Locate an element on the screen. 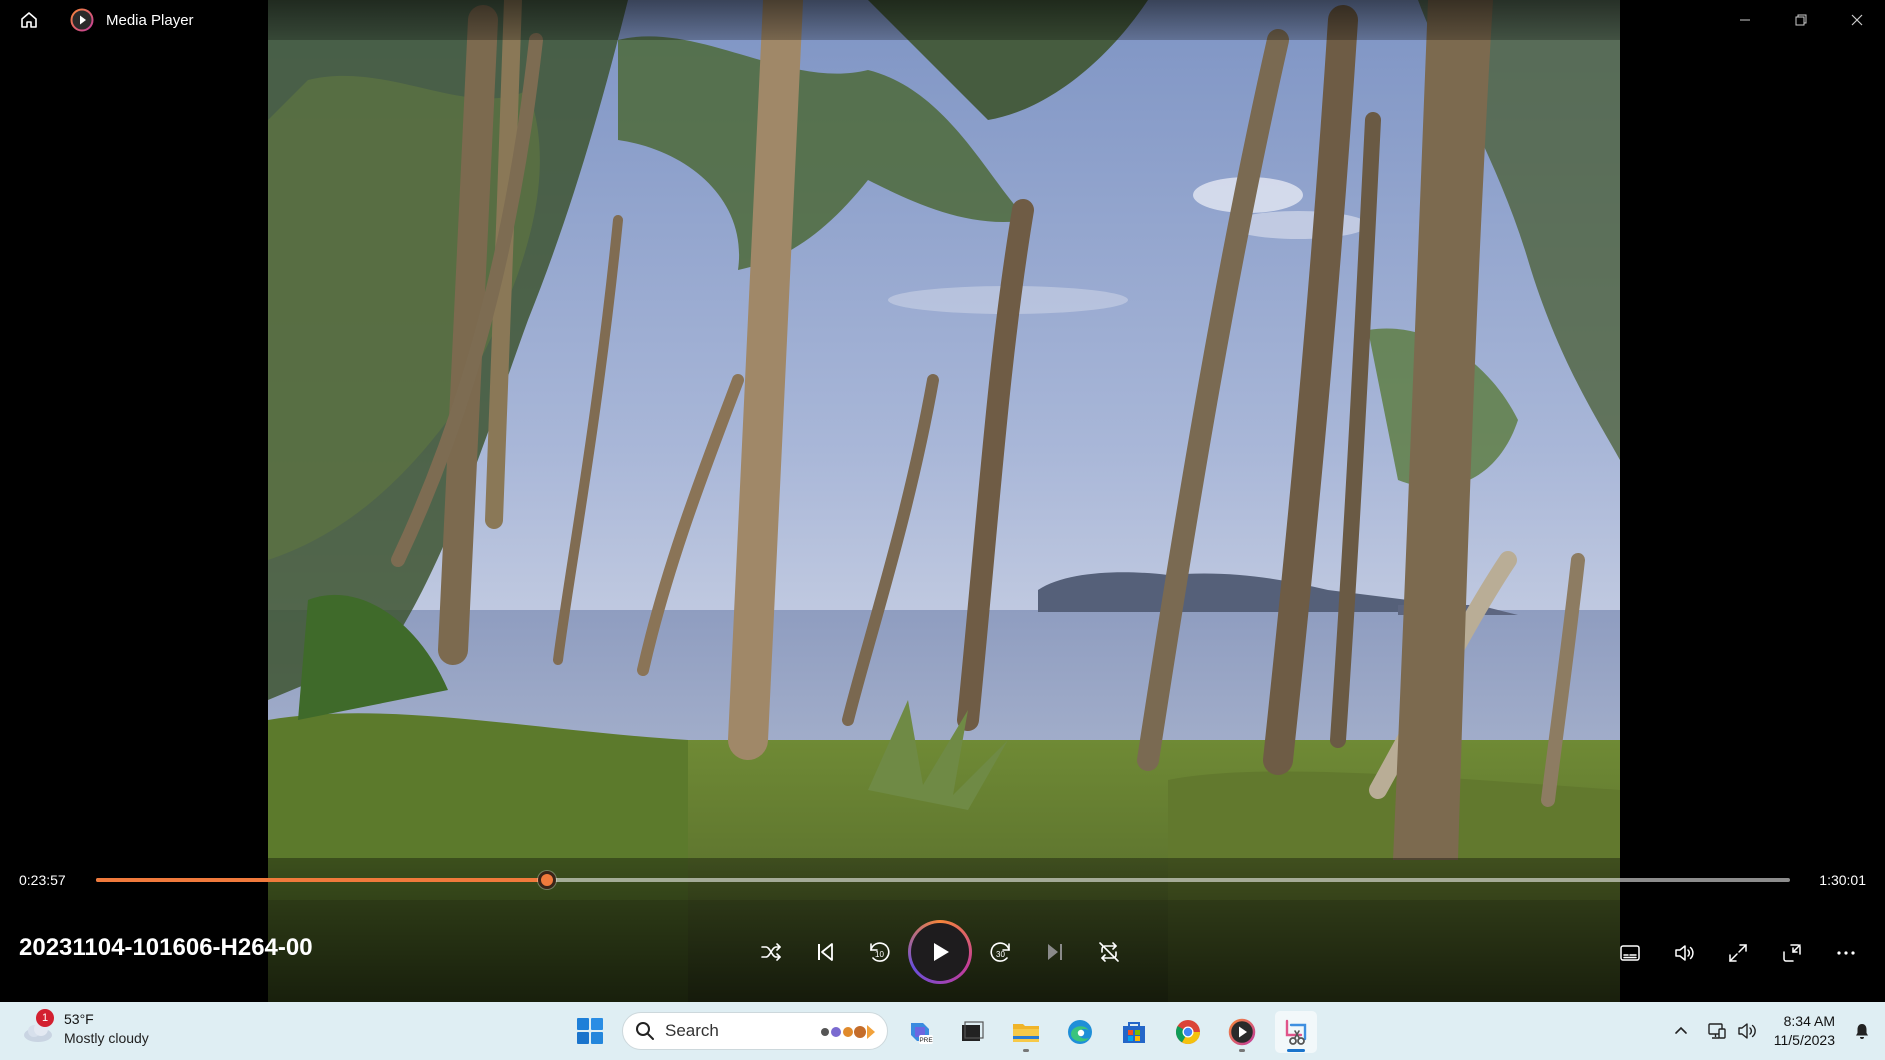 This screenshot has height=1060, width=1885. fullscreen-icon is located at coordinates (1738, 953).